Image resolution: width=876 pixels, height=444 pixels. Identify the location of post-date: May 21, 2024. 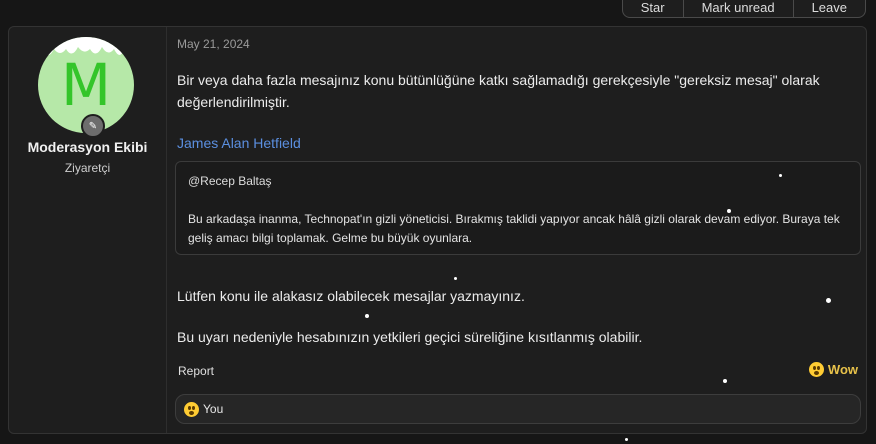
(213, 44).